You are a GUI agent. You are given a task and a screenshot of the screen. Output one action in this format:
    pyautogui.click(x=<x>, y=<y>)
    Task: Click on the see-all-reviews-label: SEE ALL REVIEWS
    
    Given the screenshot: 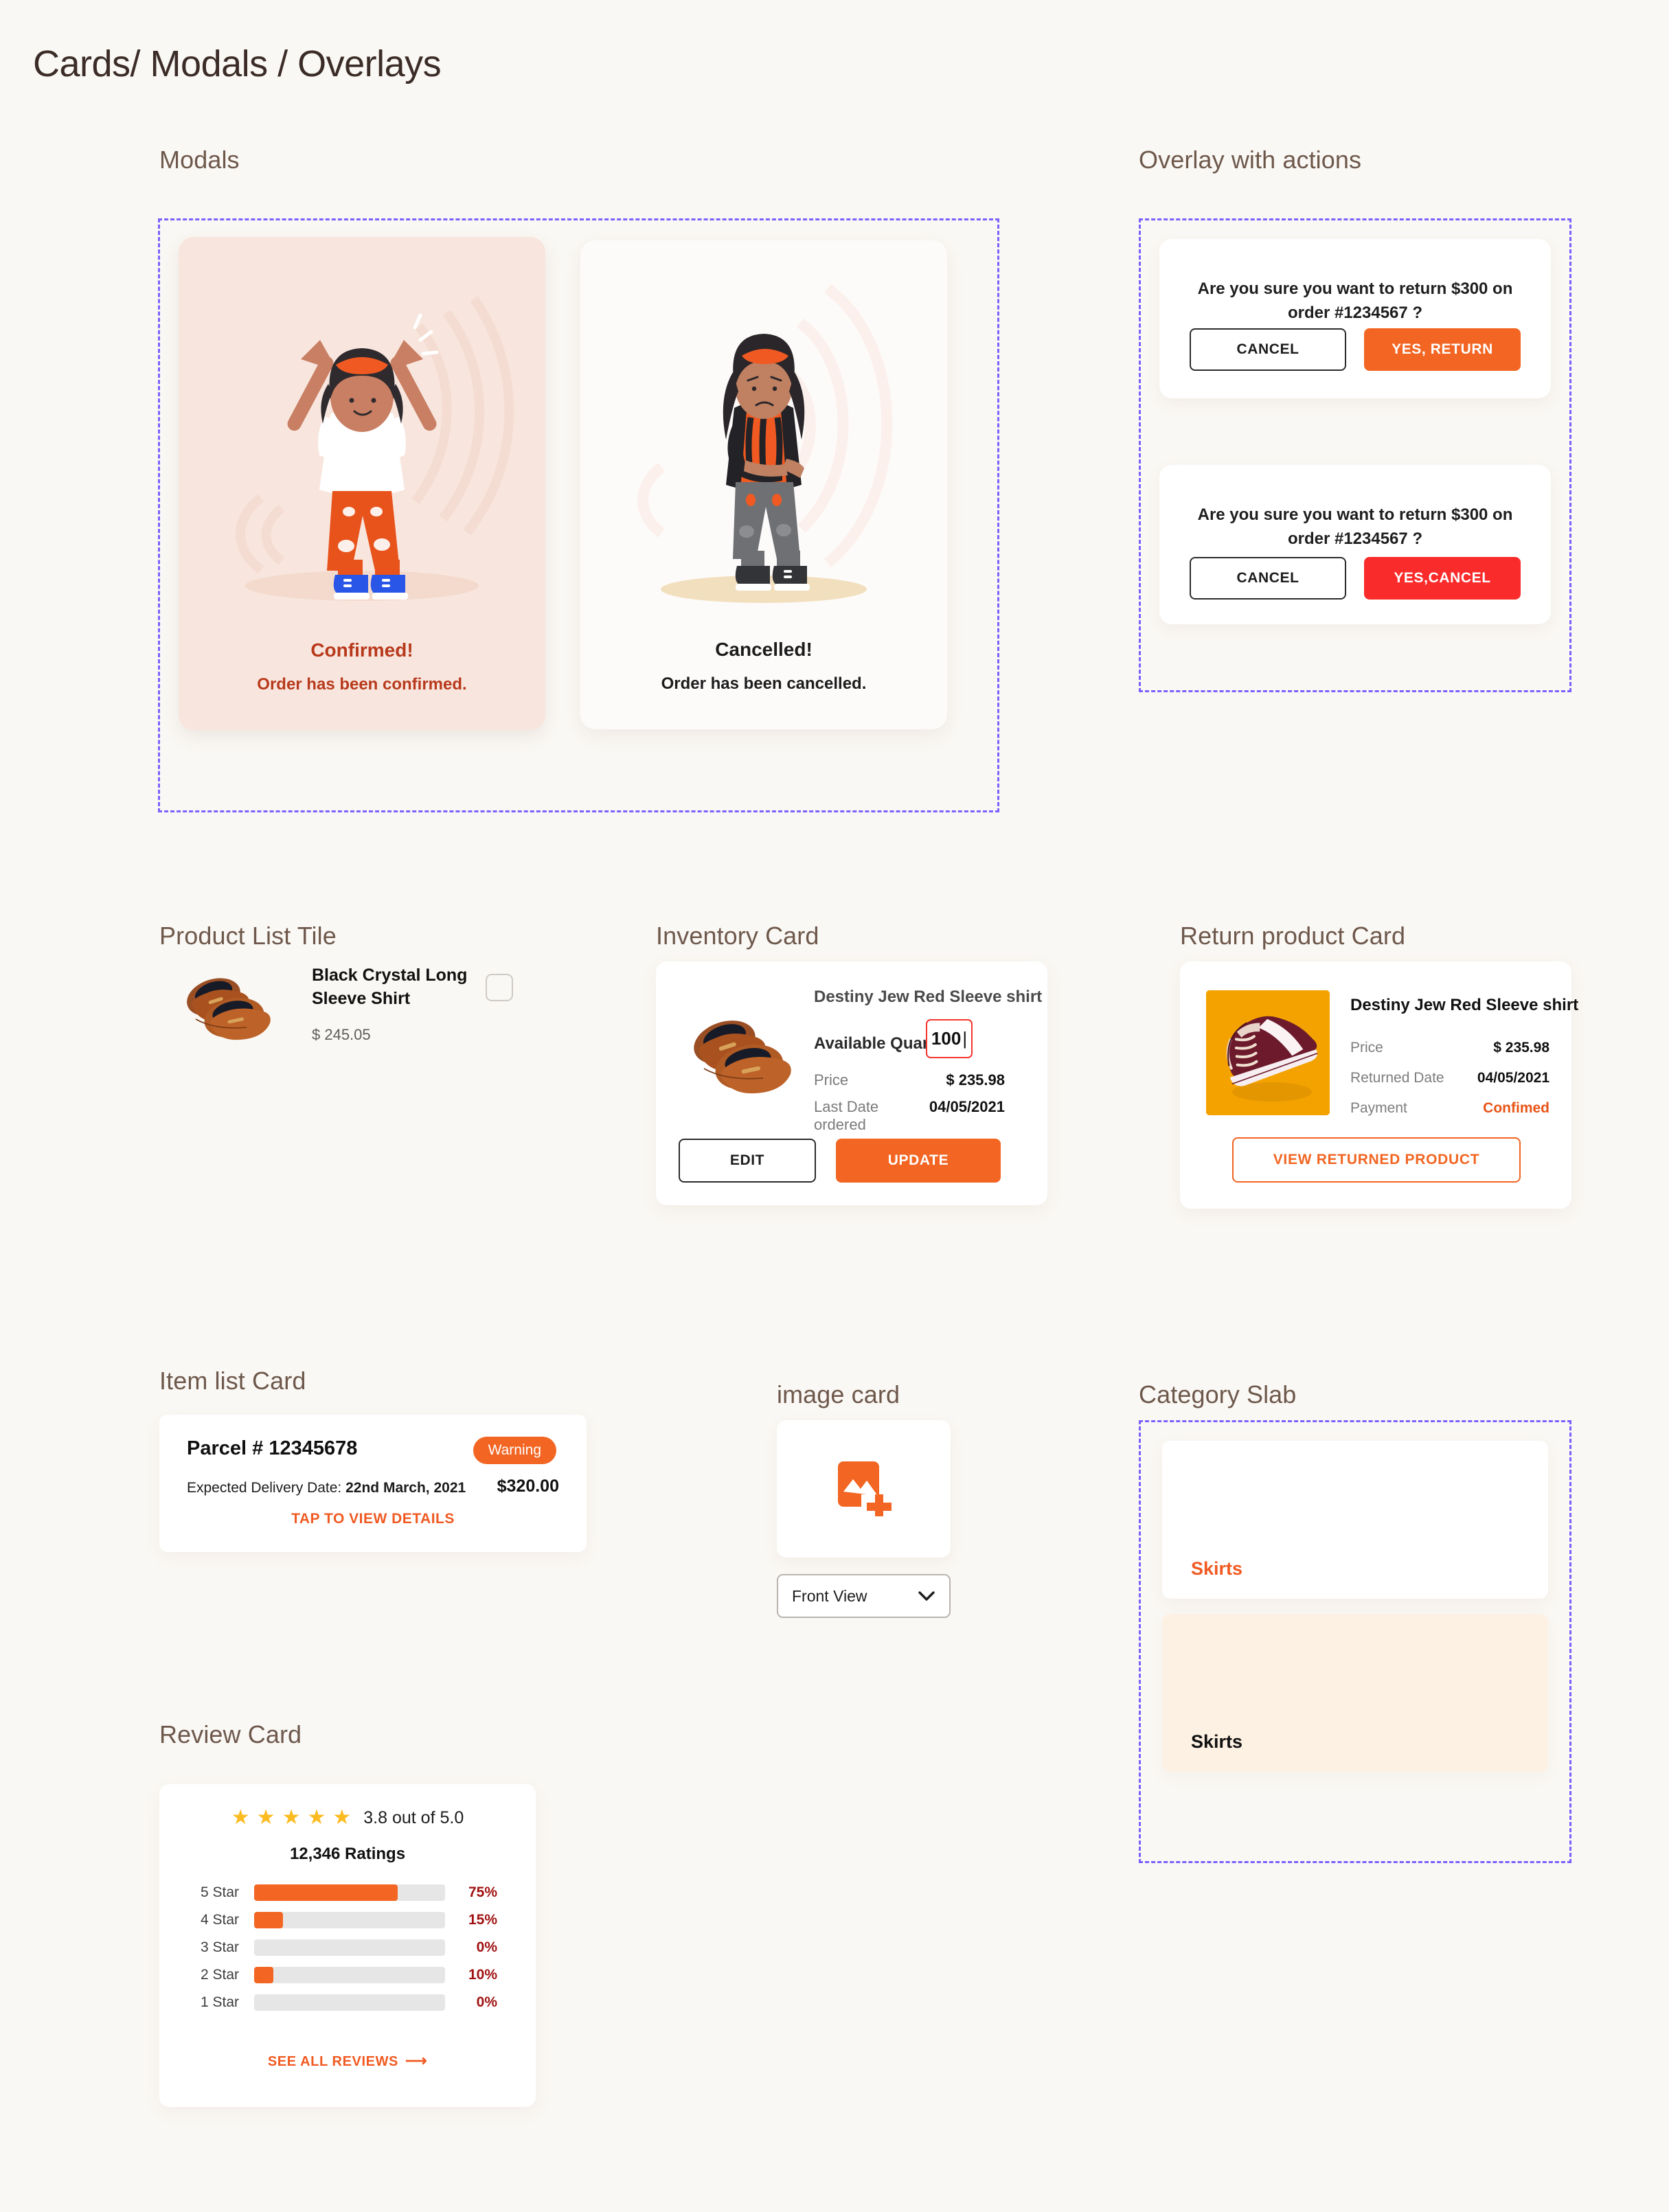 What is the action you would take?
    pyautogui.click(x=332, y=2061)
    